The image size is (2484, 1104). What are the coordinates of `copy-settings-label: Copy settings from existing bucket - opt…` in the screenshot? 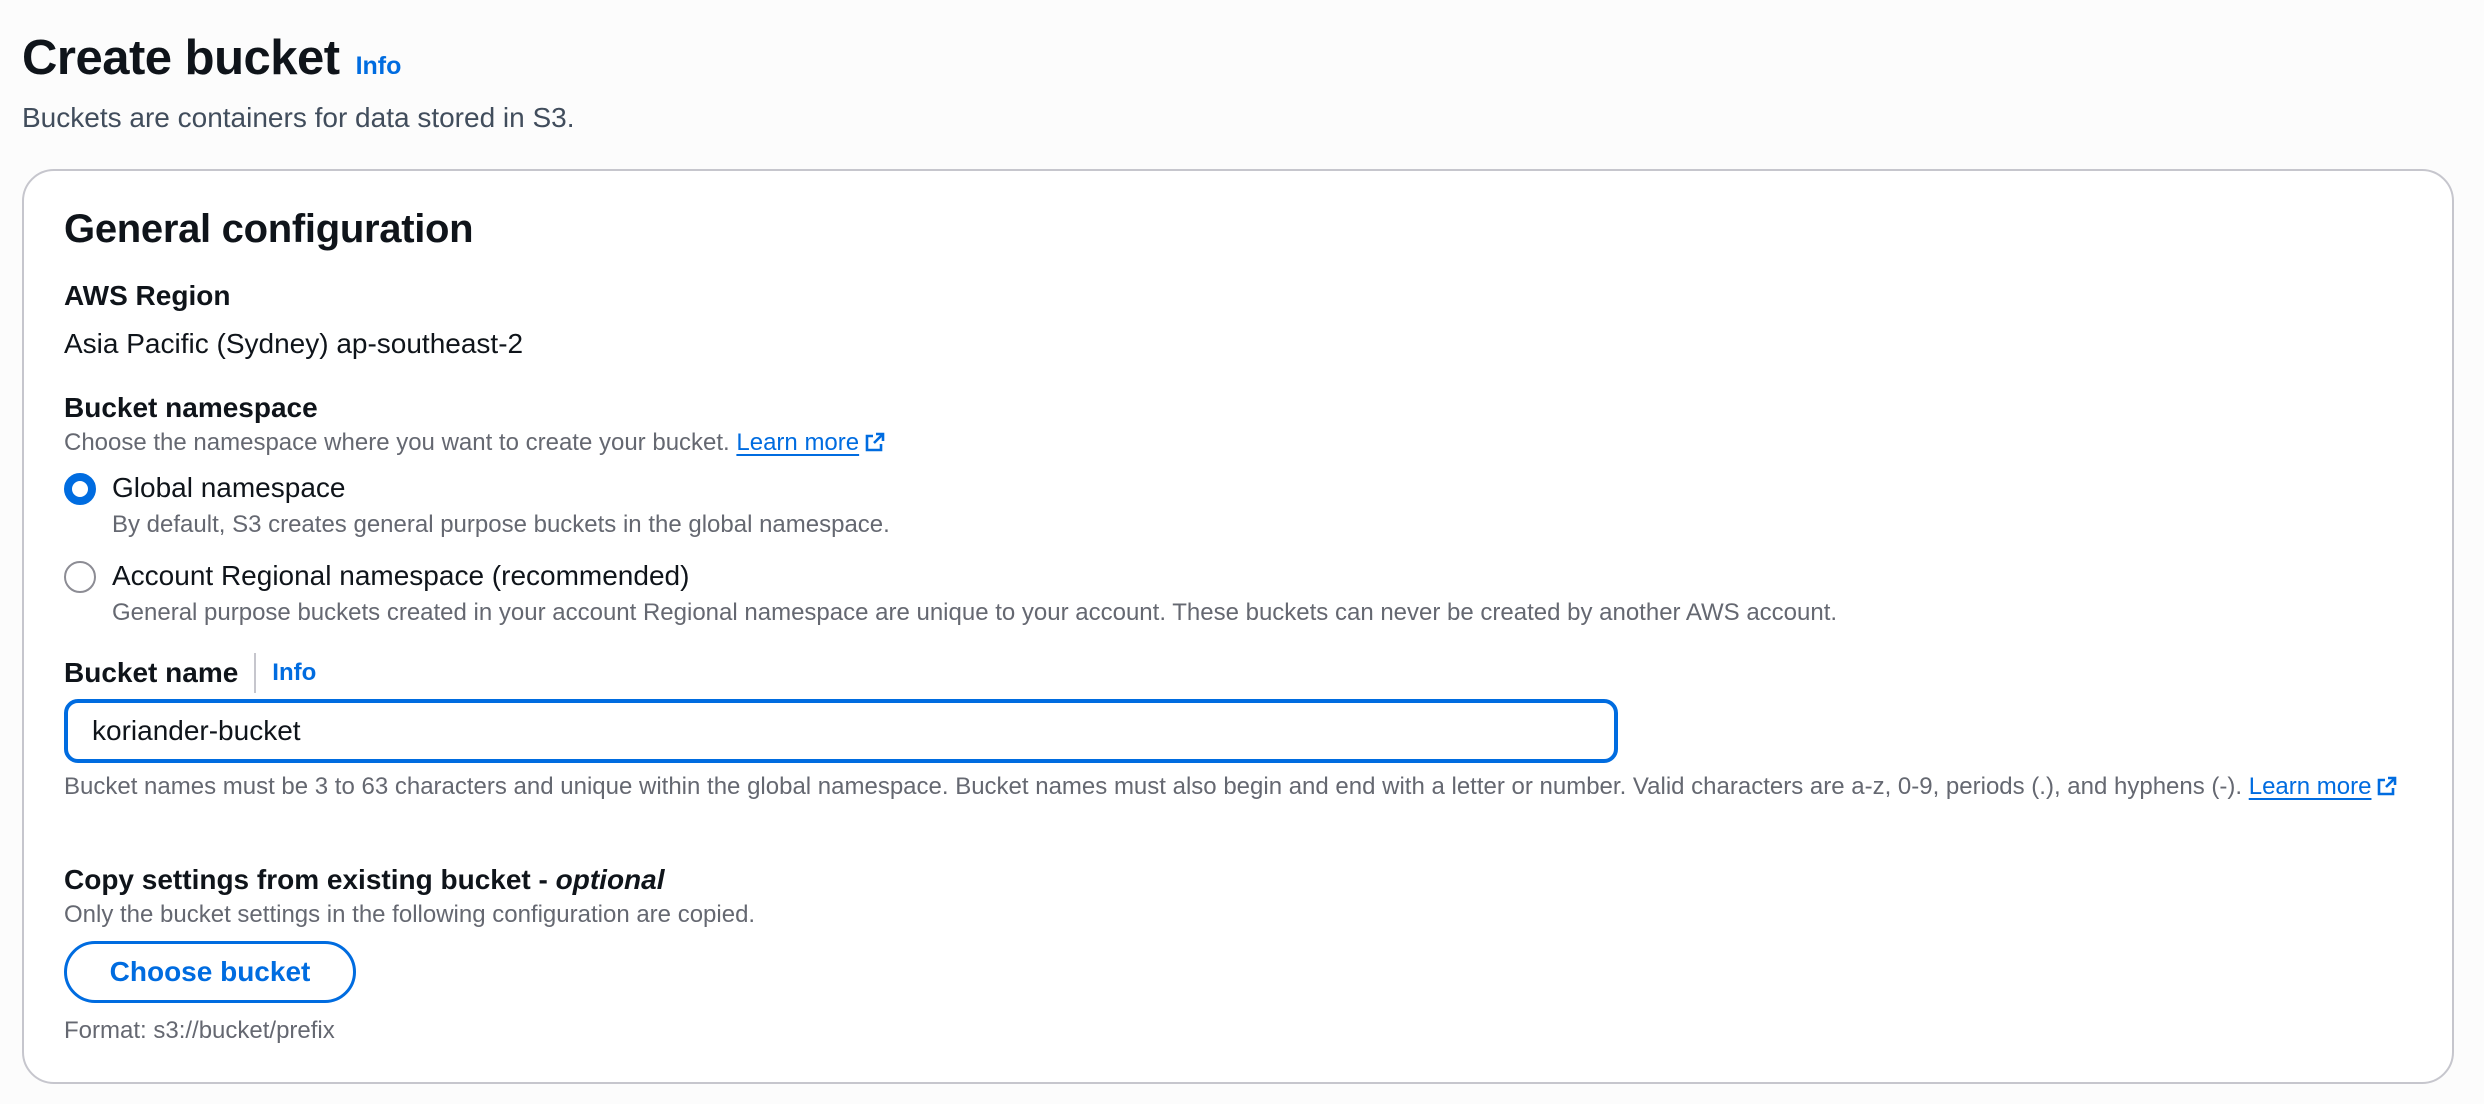 It's located at (364, 880).